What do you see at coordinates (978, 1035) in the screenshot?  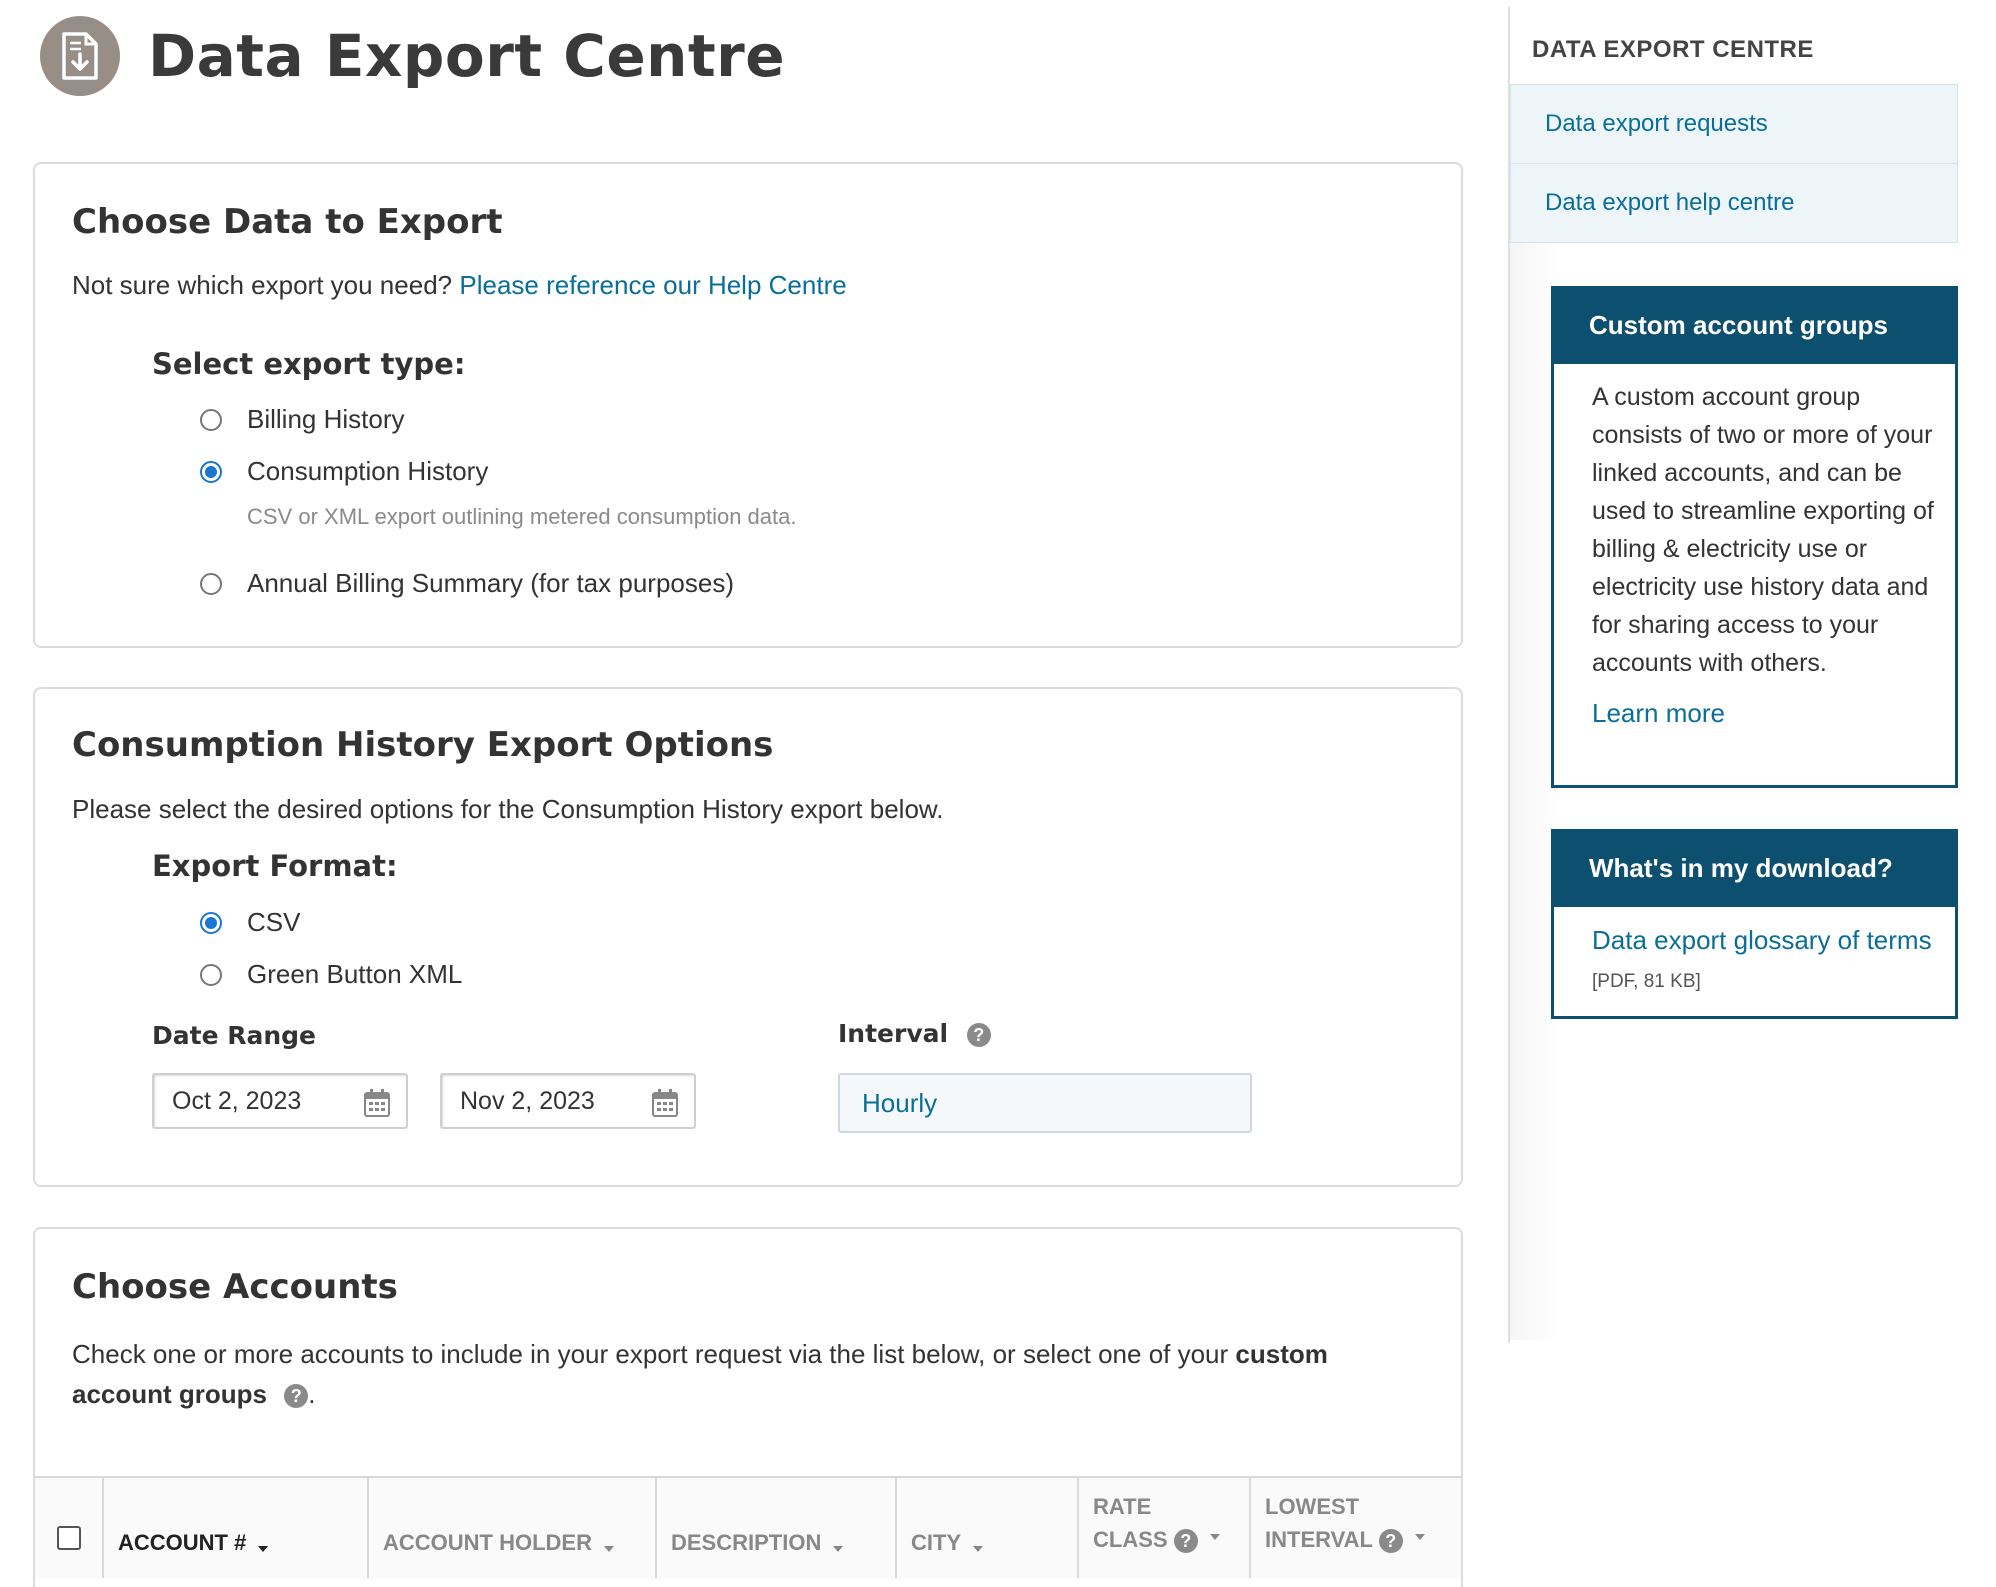 I see `interval-help-icon: ?` at bounding box center [978, 1035].